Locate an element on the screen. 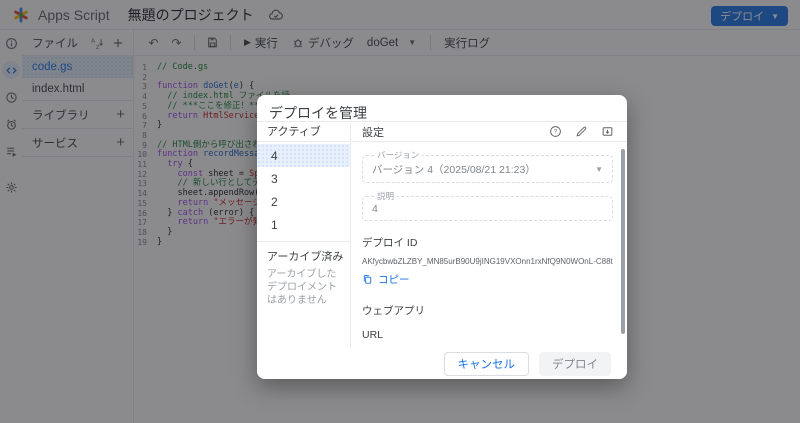  description-label: 説明 is located at coordinates (386, 196).